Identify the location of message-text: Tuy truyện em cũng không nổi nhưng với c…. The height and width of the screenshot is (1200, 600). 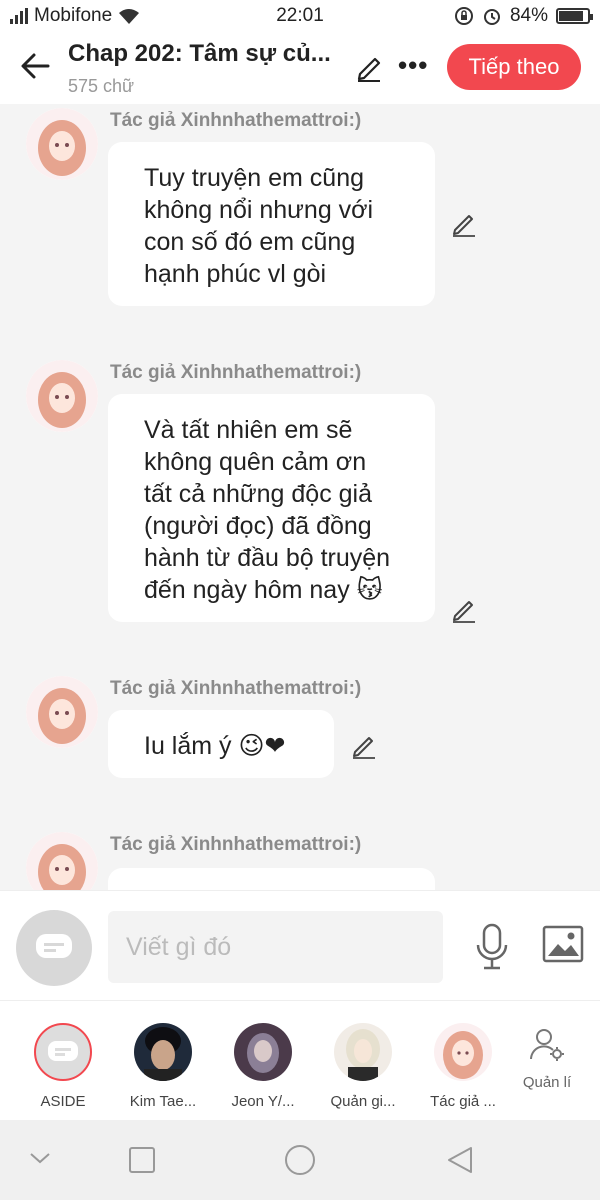
(259, 226).